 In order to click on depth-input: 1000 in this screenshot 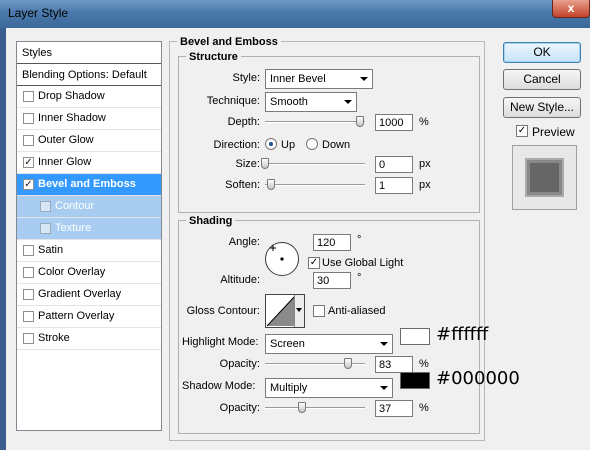, I will do `click(394, 122)`.